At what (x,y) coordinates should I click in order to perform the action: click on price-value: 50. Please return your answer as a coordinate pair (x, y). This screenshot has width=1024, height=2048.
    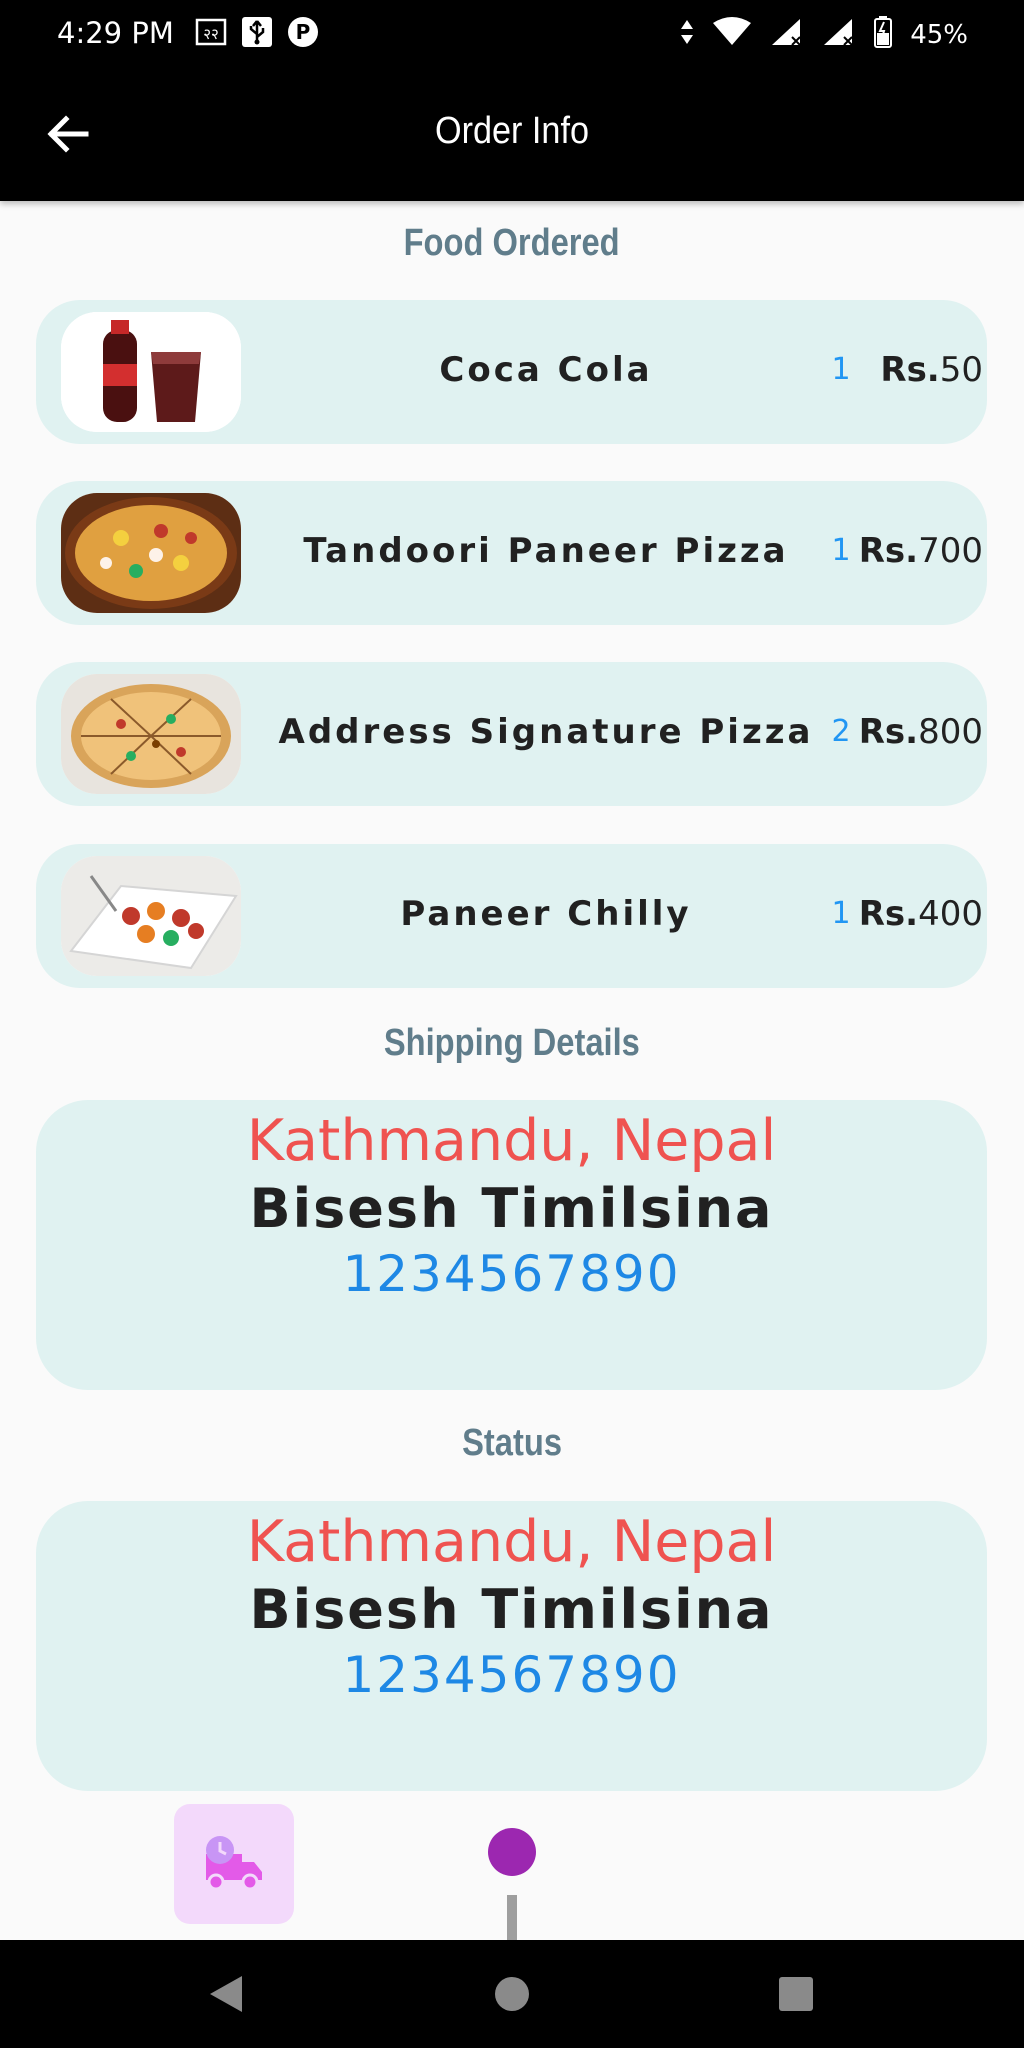
    Looking at the image, I should click on (961, 370).